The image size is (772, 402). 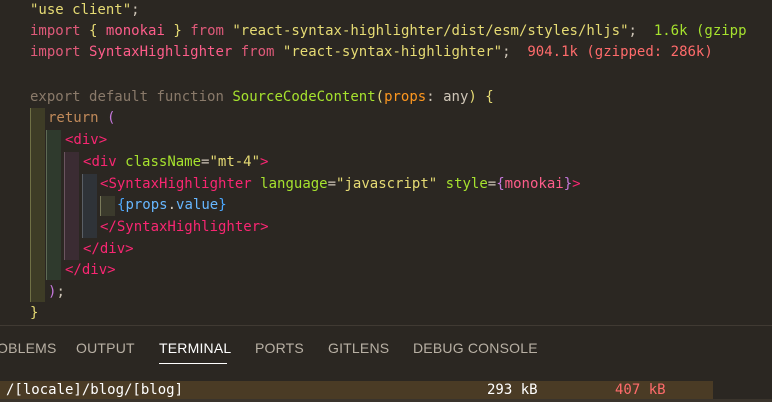 I want to click on token-paren: ), so click(x=472, y=97).